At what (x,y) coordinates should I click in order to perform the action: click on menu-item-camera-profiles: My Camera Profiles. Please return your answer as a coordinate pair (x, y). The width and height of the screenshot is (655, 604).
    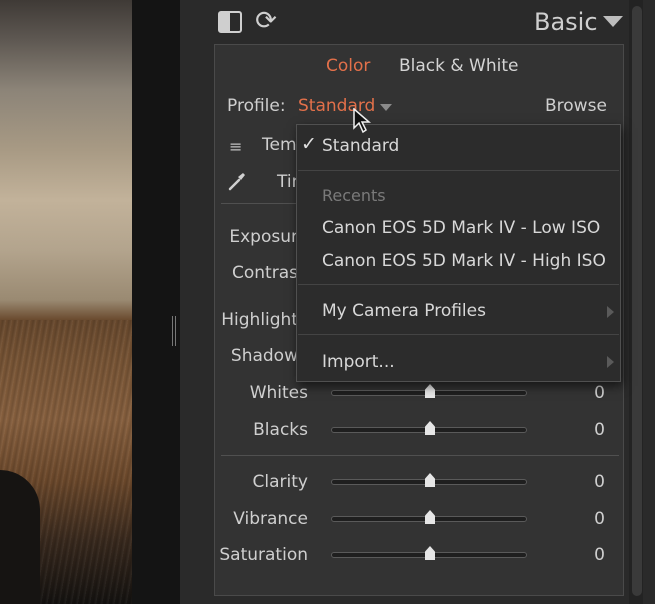
    Looking at the image, I should click on (404, 311).